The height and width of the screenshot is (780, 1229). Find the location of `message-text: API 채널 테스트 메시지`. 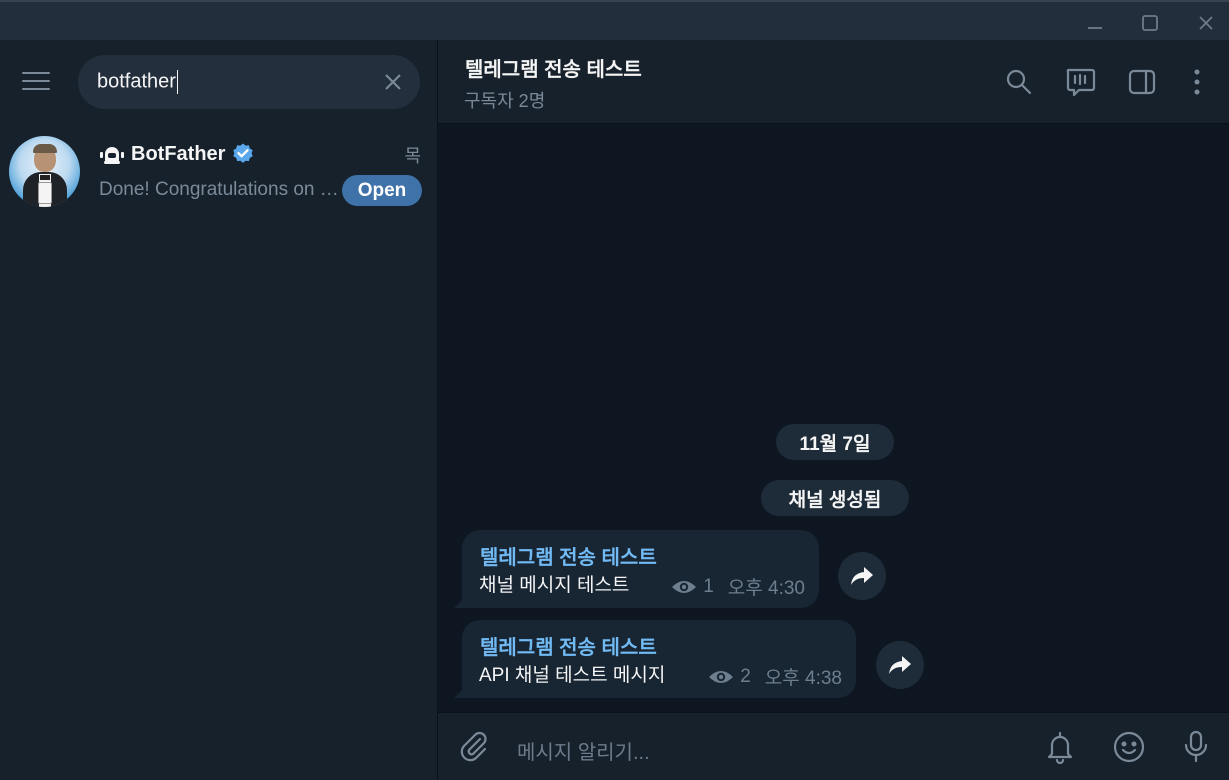

message-text: API 채널 테스트 메시지 is located at coordinates (572, 675).